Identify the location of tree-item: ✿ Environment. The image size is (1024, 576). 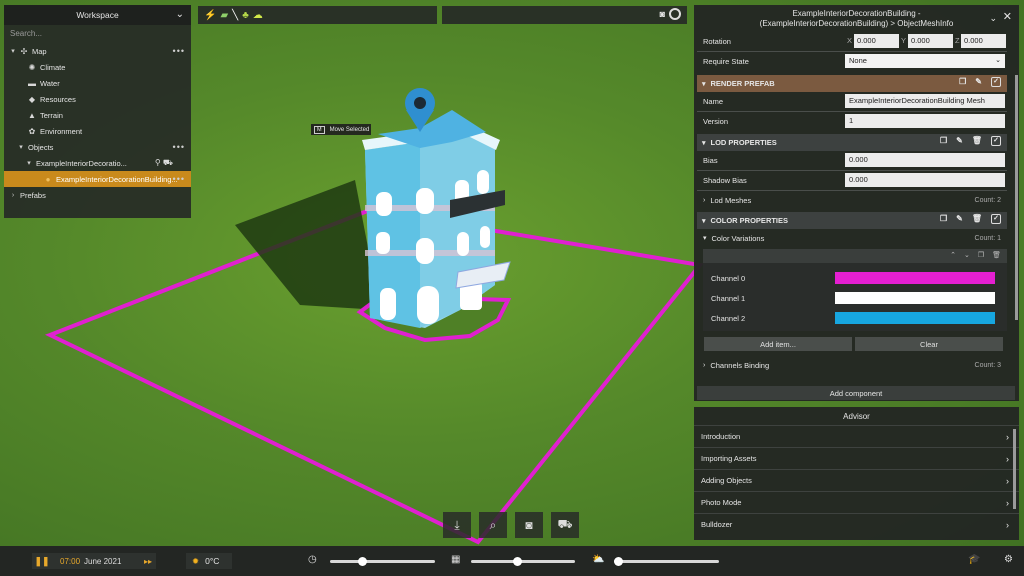
(97, 131).